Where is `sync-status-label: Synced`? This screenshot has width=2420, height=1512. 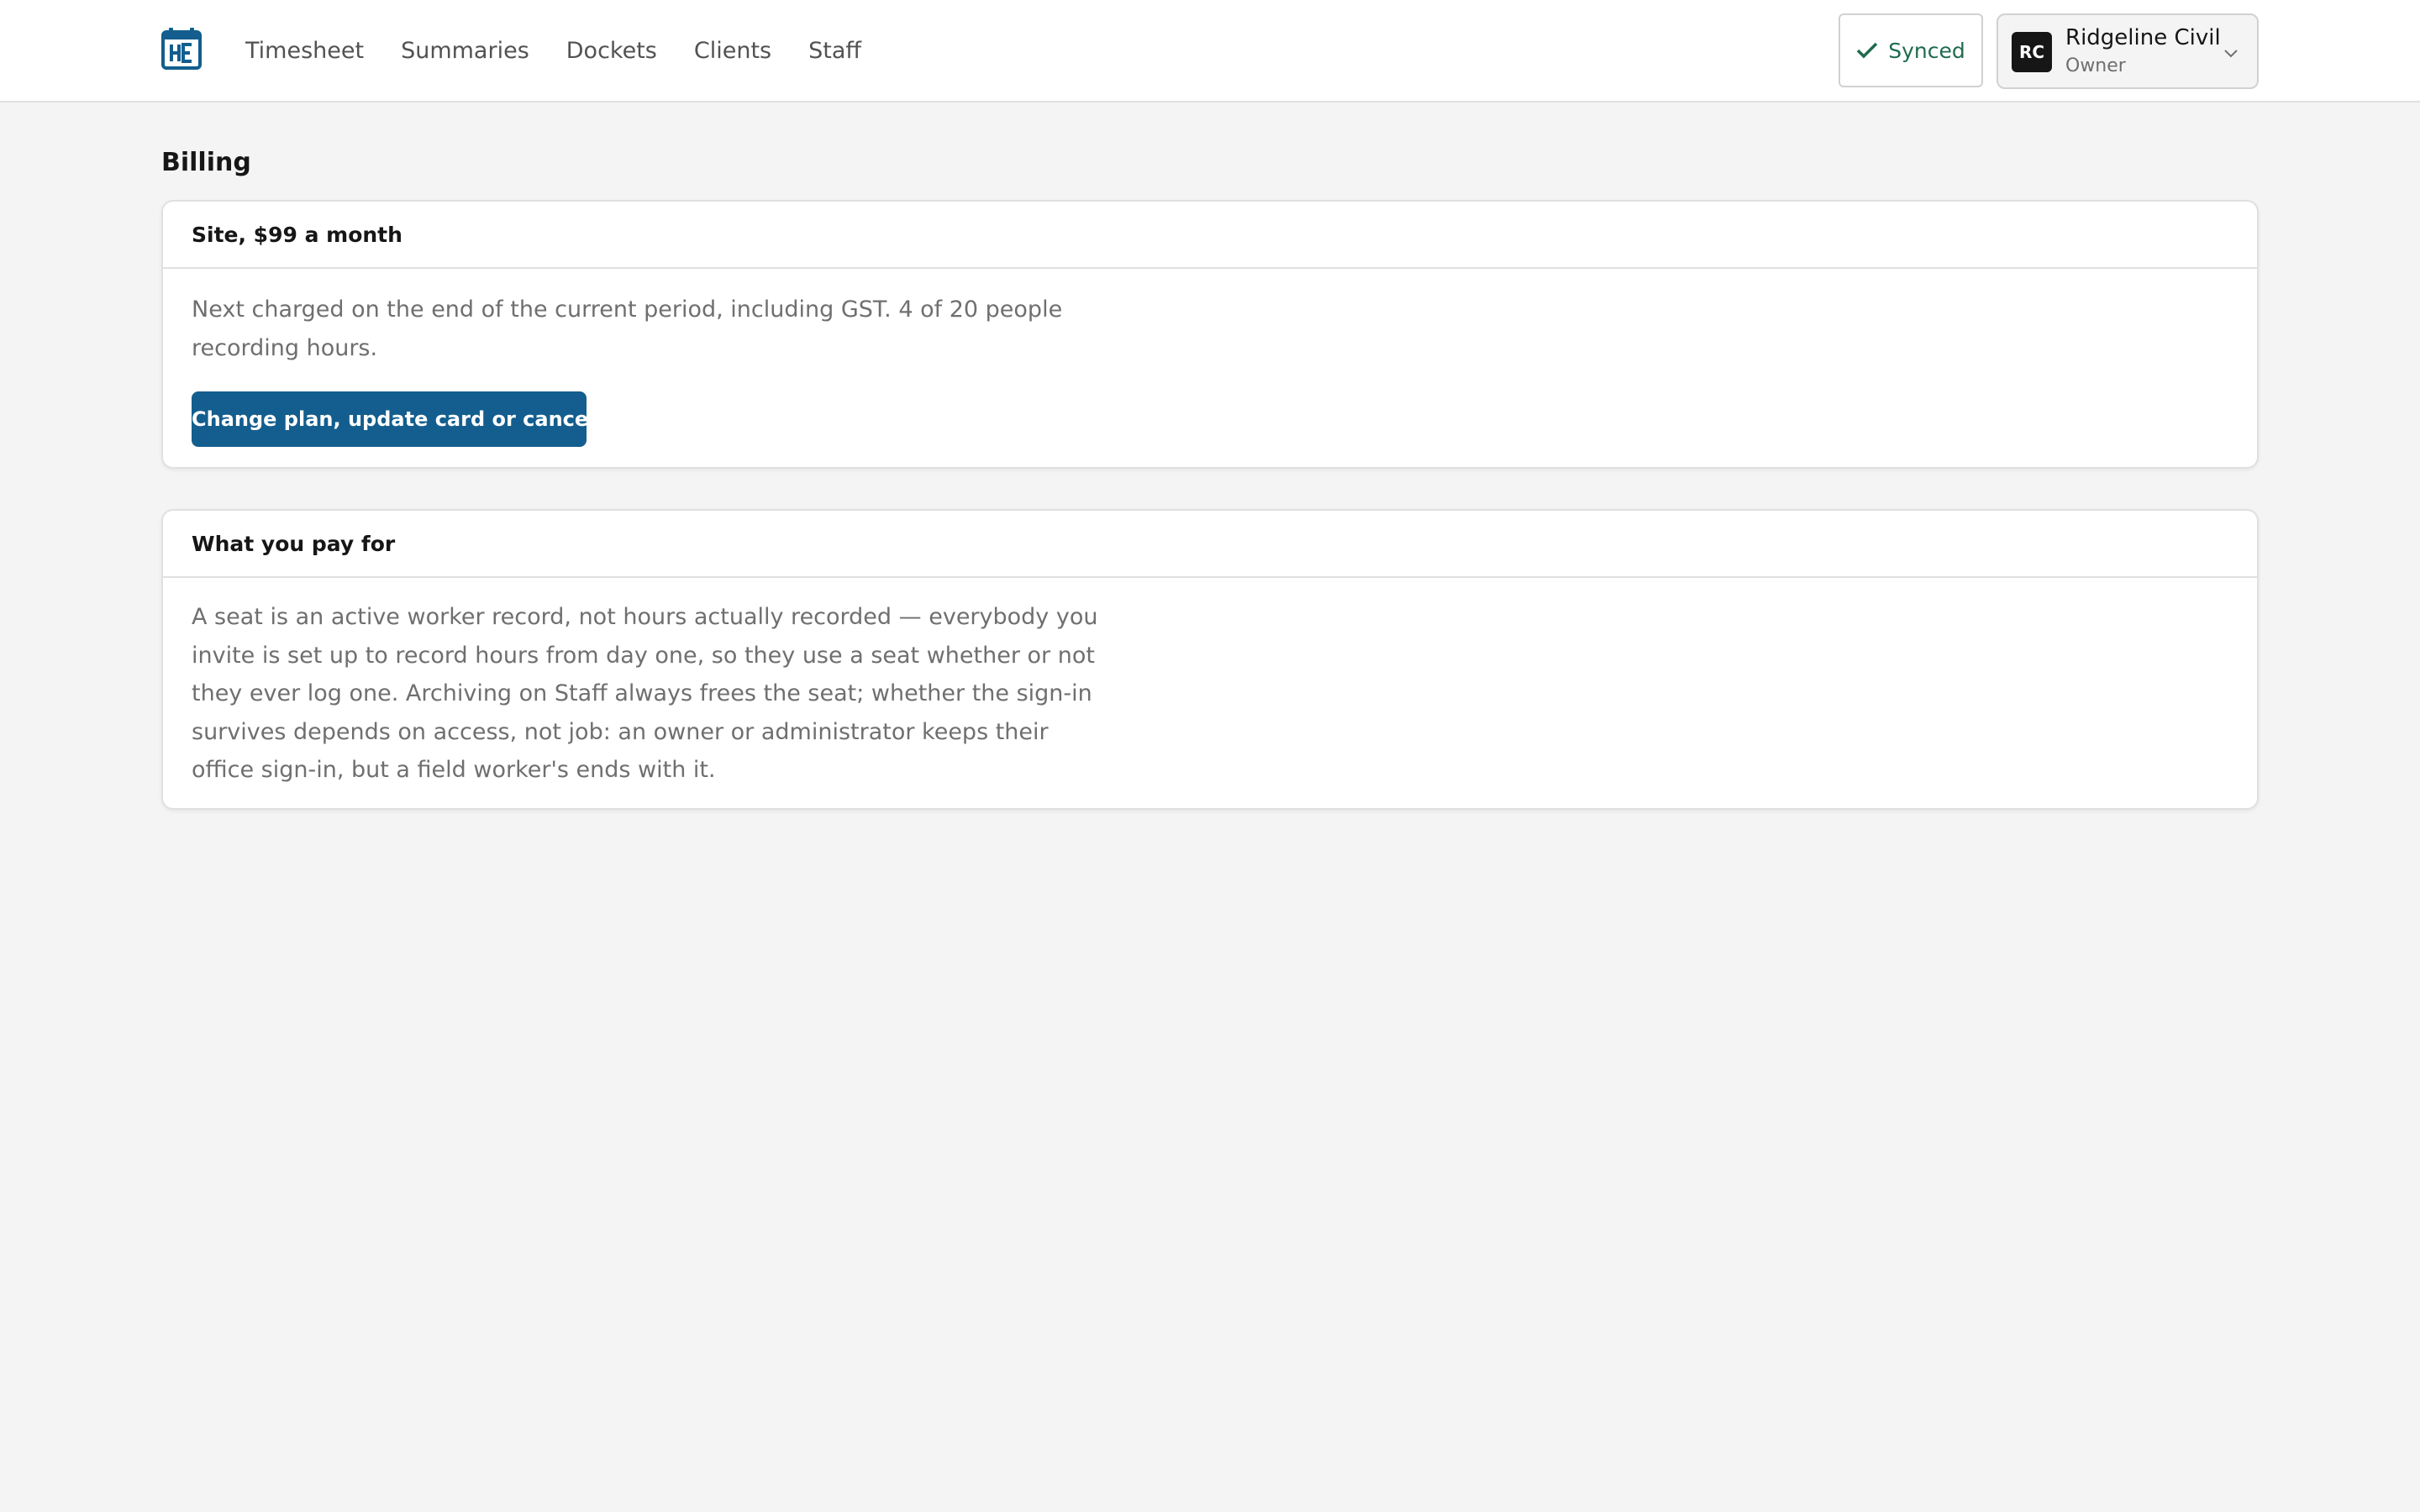
sync-status-label: Synced is located at coordinates (1926, 50).